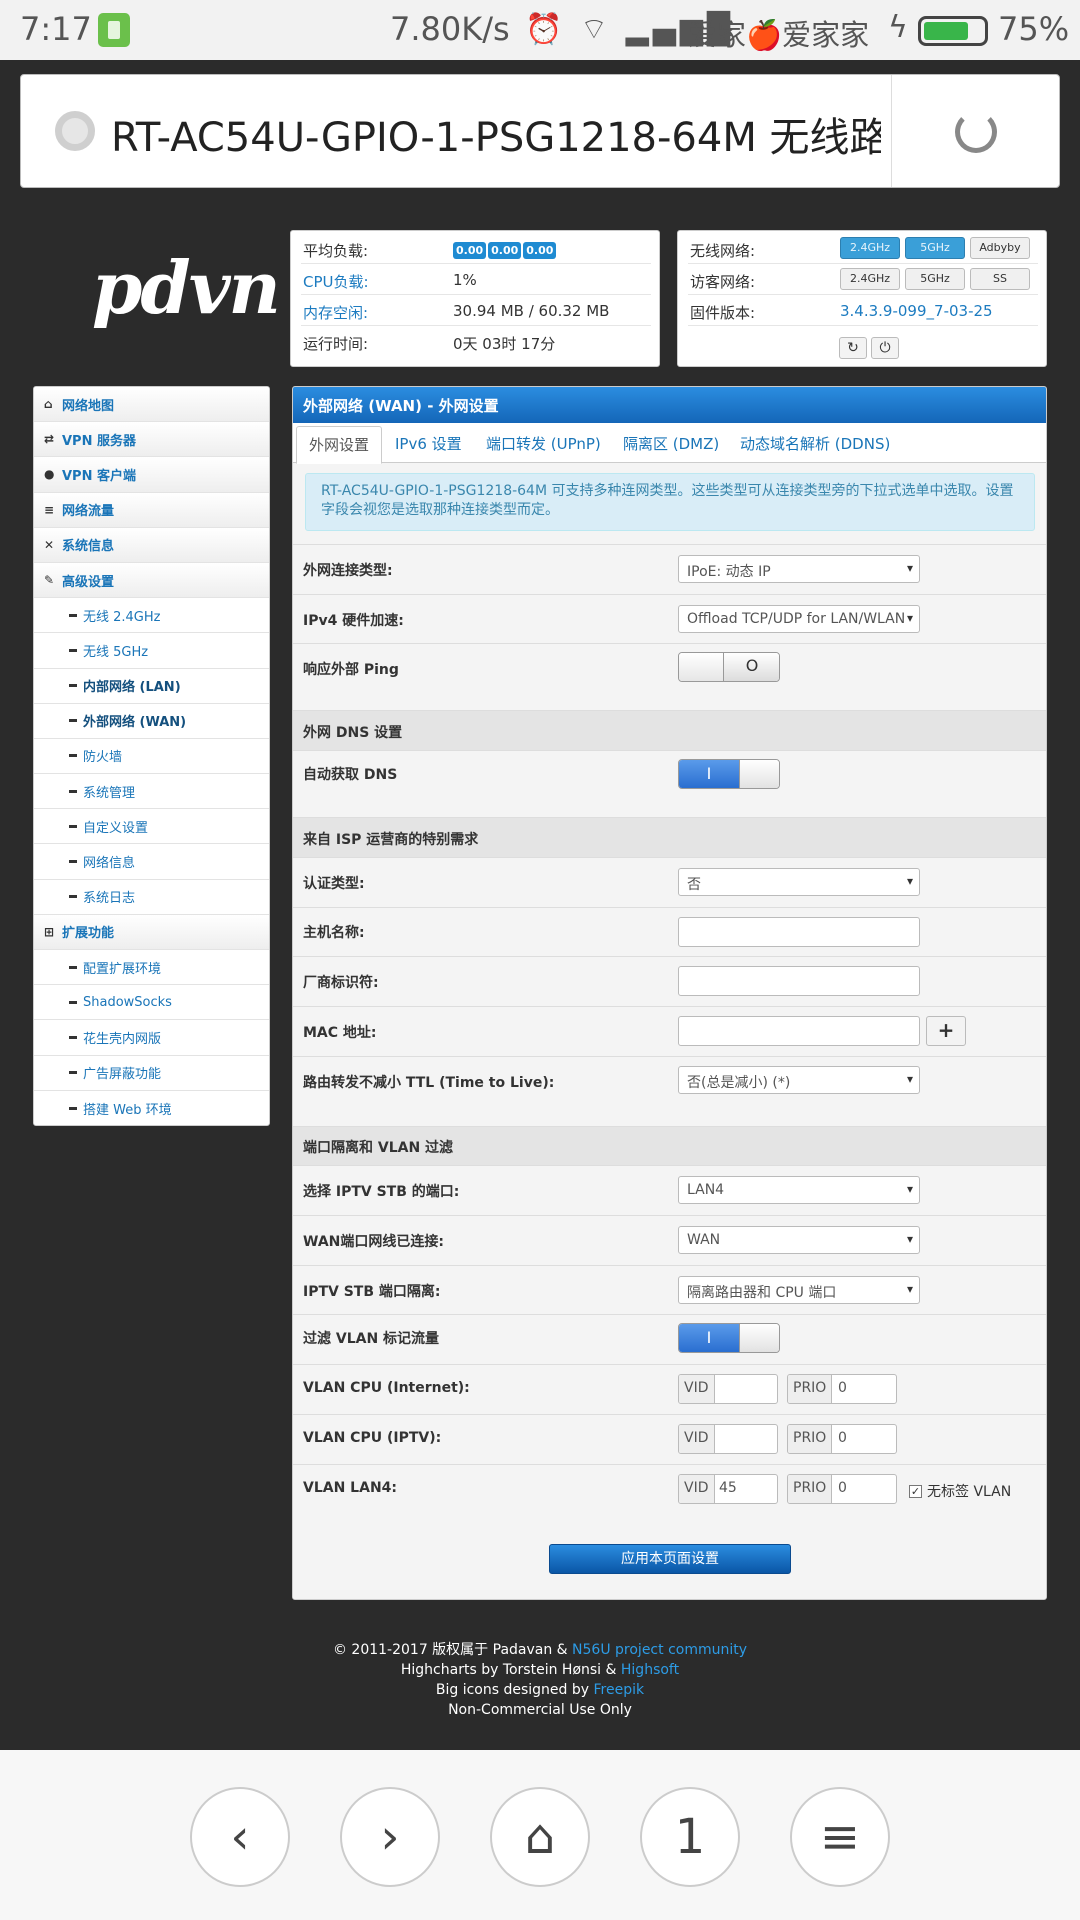 This screenshot has height=1920, width=1080. What do you see at coordinates (842, 1489) in the screenshot?
I see `vlan-lan4-prio-input: PRIO 0` at bounding box center [842, 1489].